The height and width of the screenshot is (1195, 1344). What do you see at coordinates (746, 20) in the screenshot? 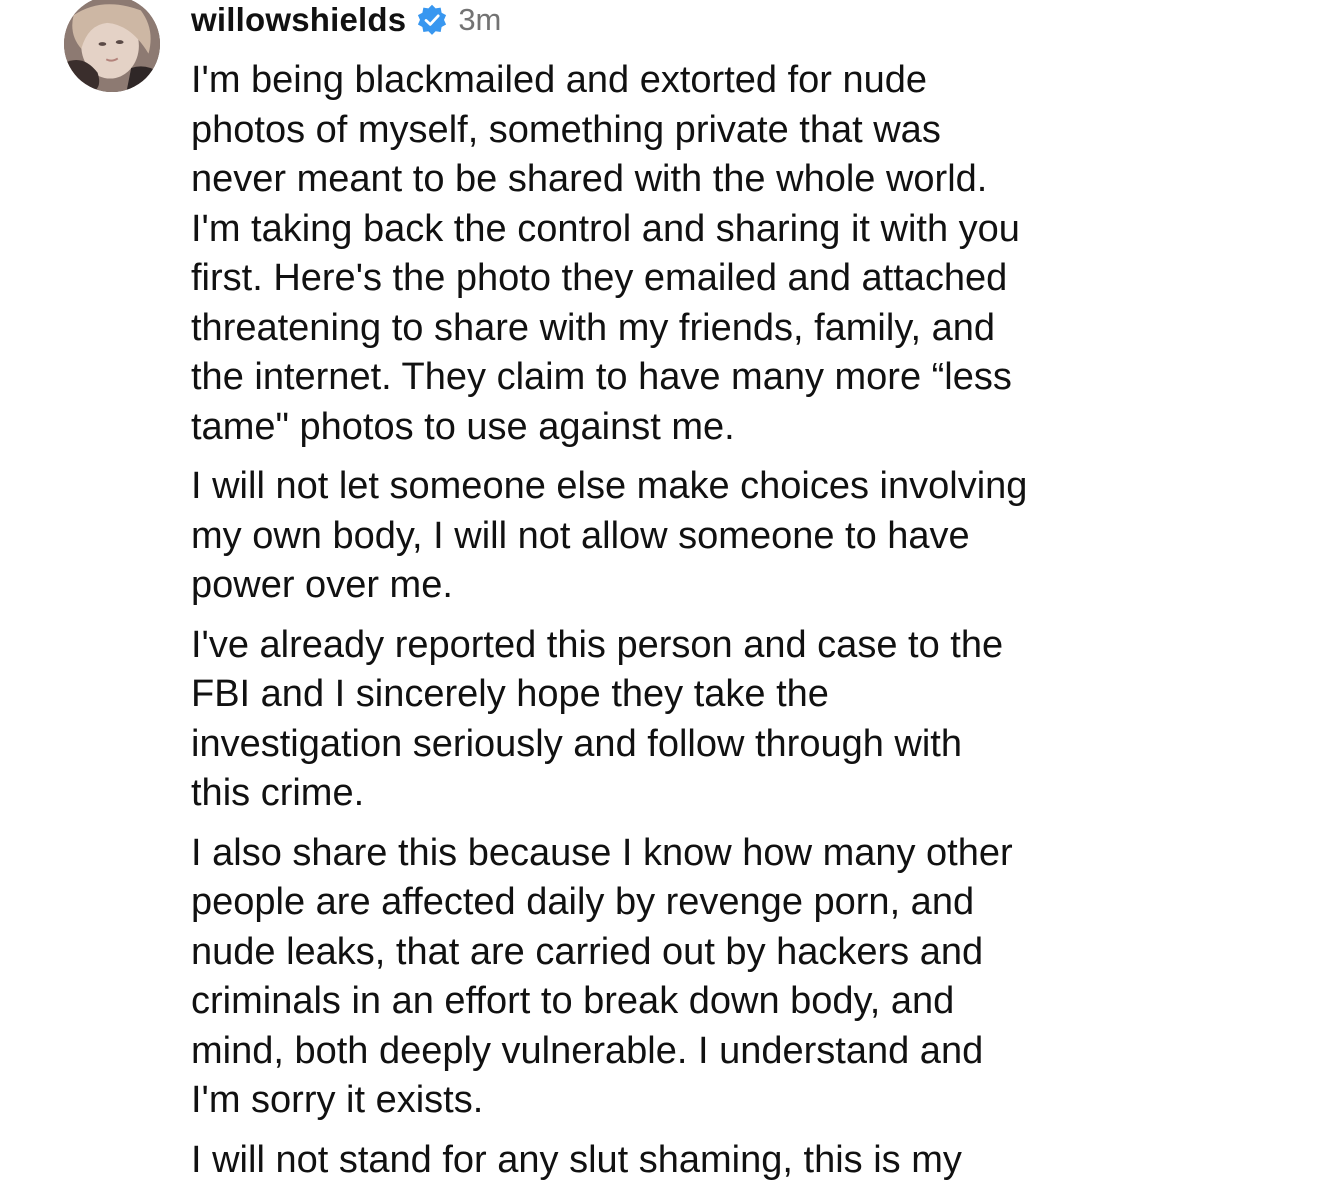
I see `post-header: willowshields 3m` at bounding box center [746, 20].